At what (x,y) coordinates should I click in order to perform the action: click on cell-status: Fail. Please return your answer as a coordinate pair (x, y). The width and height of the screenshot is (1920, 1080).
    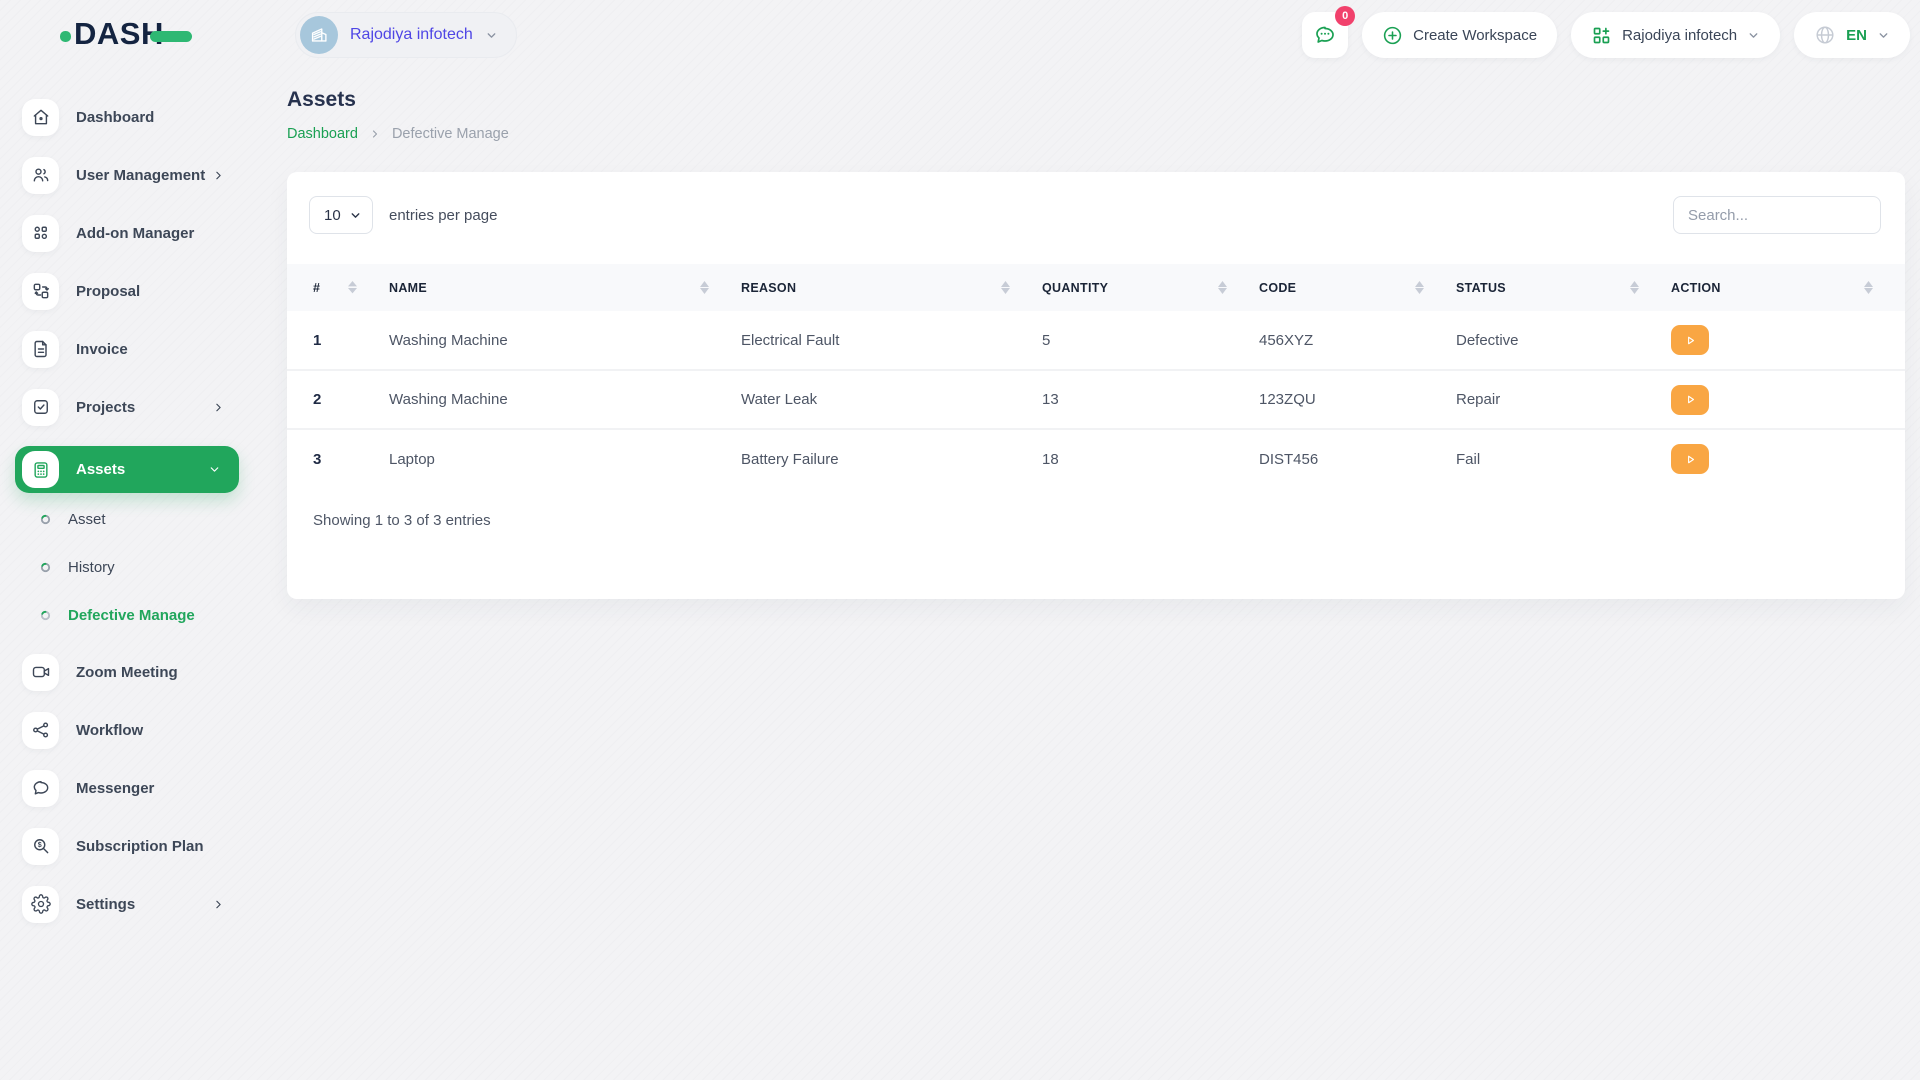
    Looking at the image, I should click on (1468, 459).